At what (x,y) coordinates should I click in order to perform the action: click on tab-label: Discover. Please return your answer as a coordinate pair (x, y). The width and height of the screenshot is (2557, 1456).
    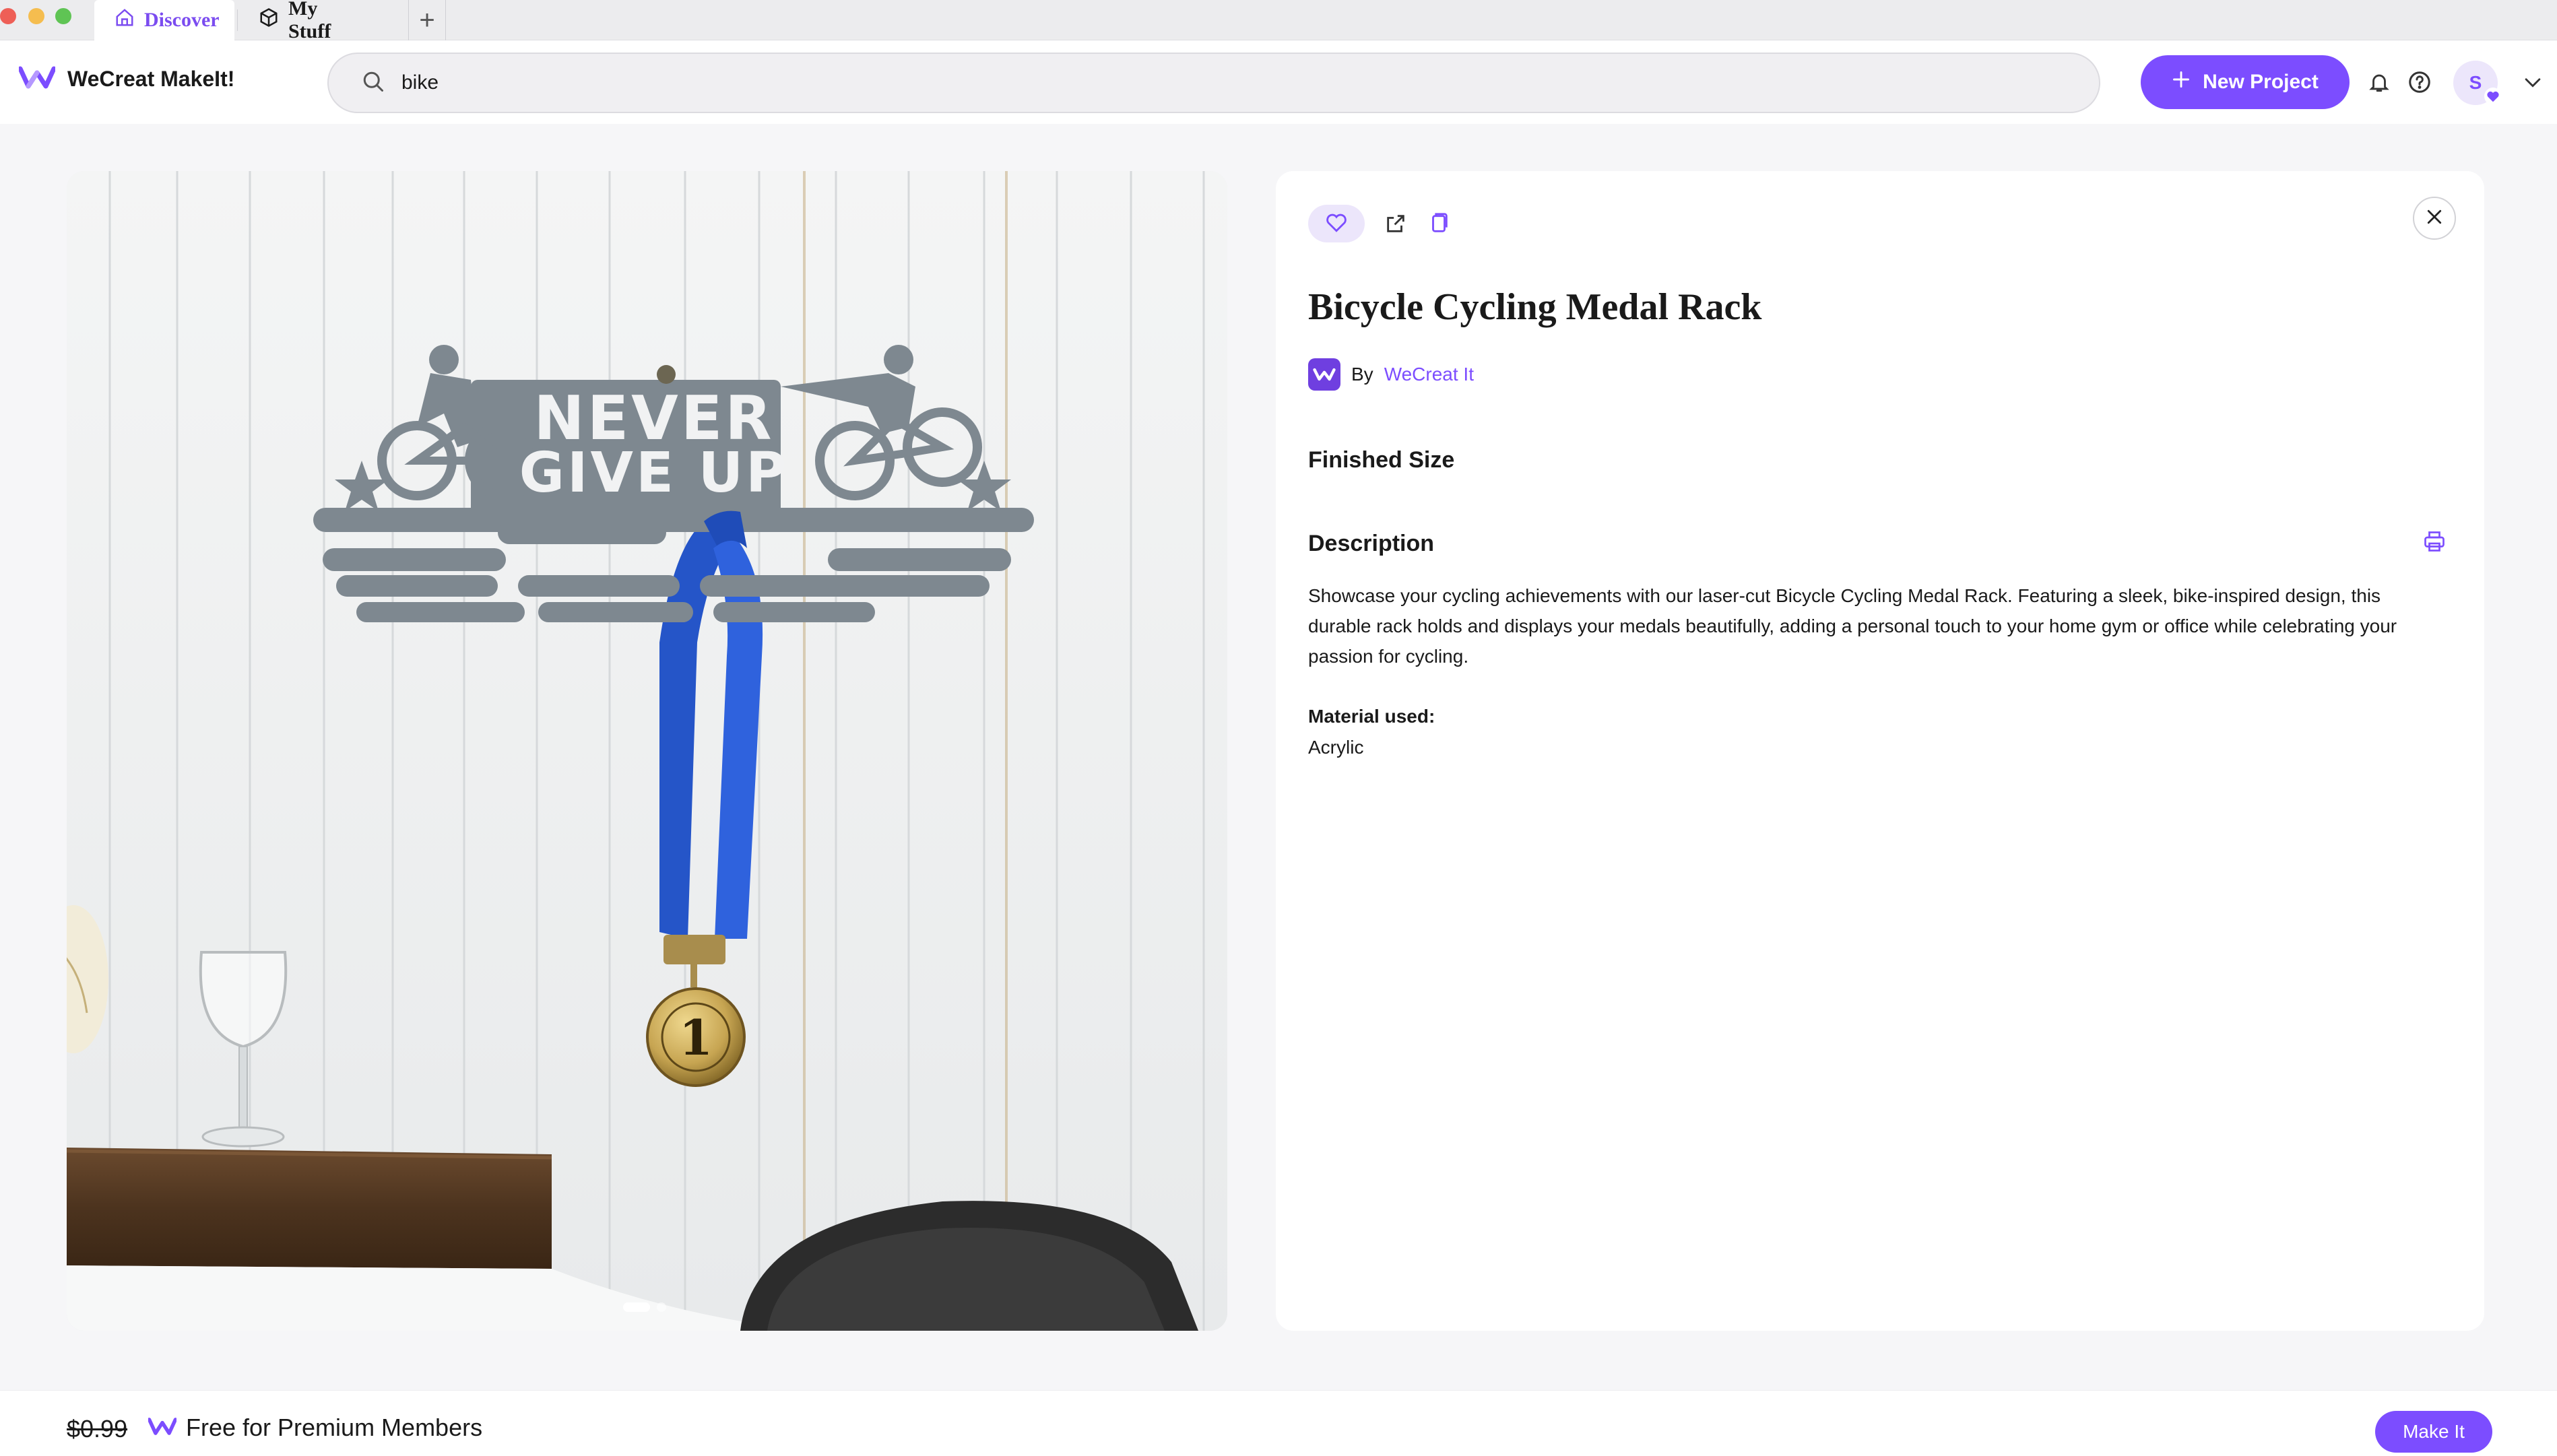
    Looking at the image, I should click on (182, 20).